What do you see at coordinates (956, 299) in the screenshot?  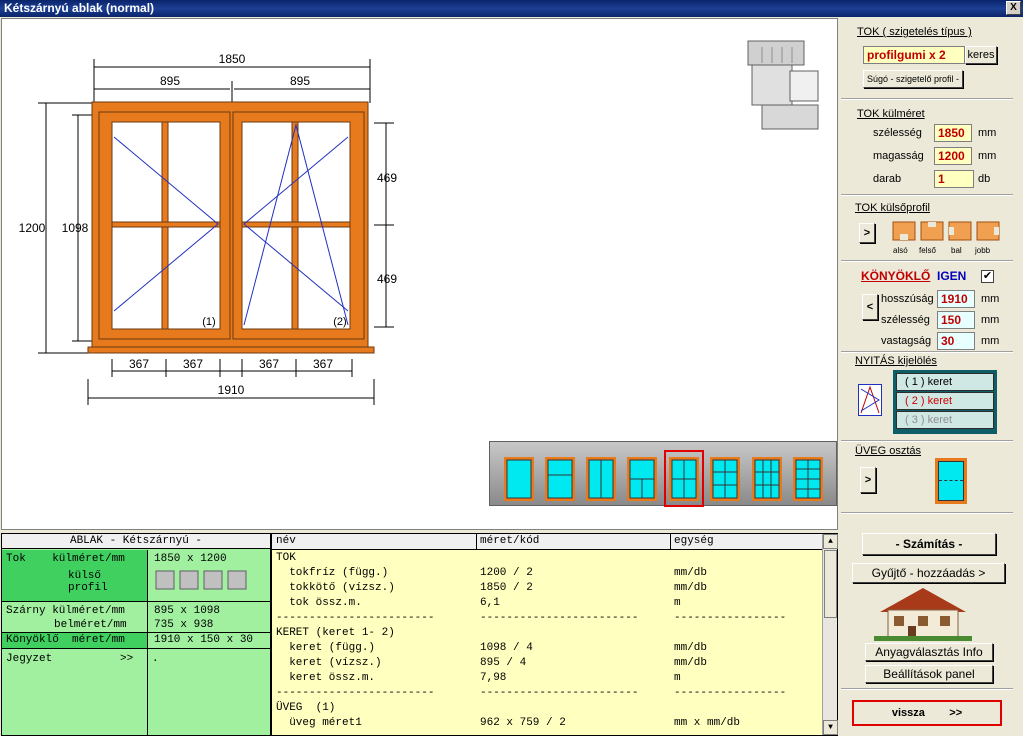 I see `hosszusag-input: 1910` at bounding box center [956, 299].